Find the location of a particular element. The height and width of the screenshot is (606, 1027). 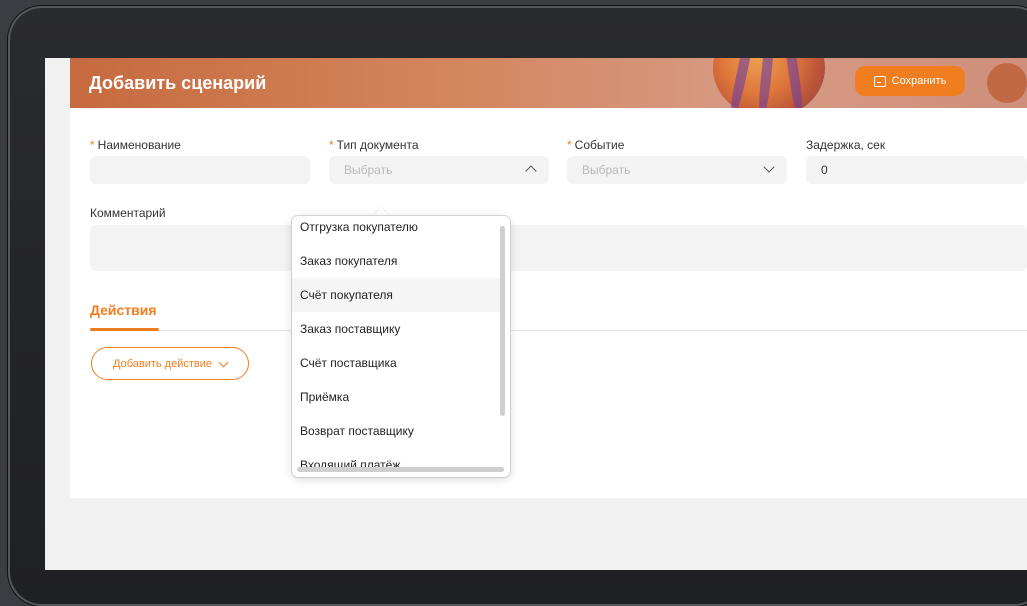

comment-textarea is located at coordinates (558, 248).